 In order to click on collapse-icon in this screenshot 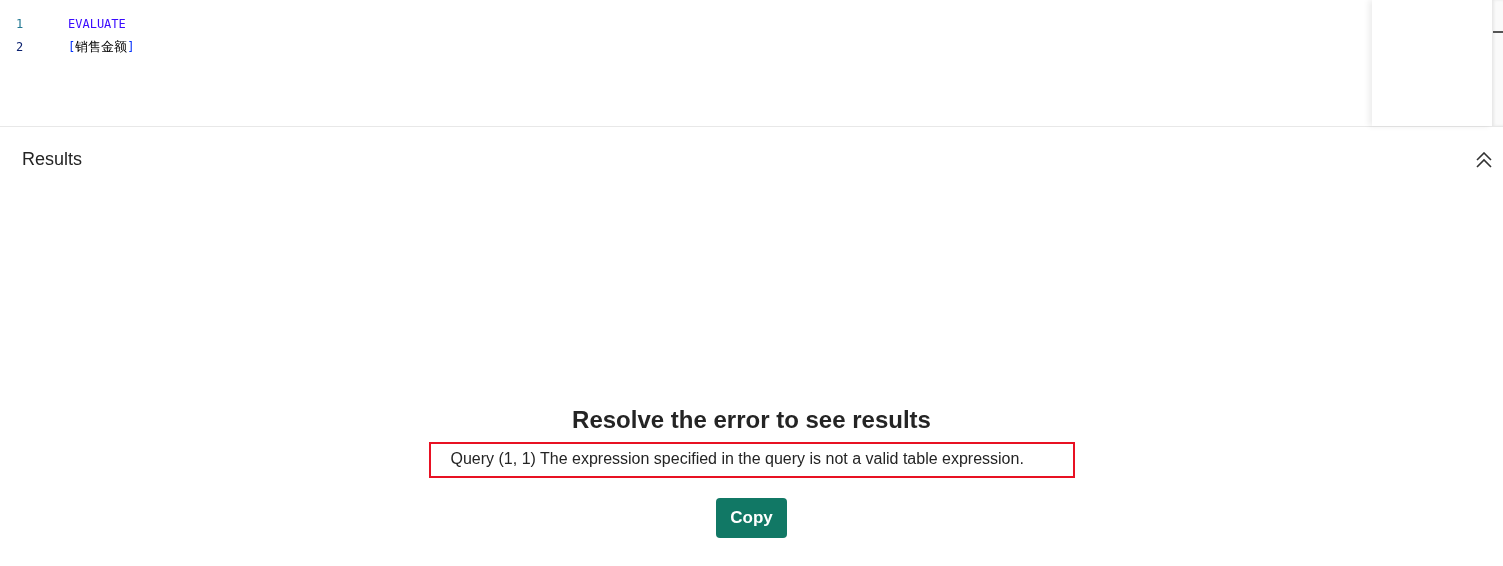, I will do `click(1484, 159)`.